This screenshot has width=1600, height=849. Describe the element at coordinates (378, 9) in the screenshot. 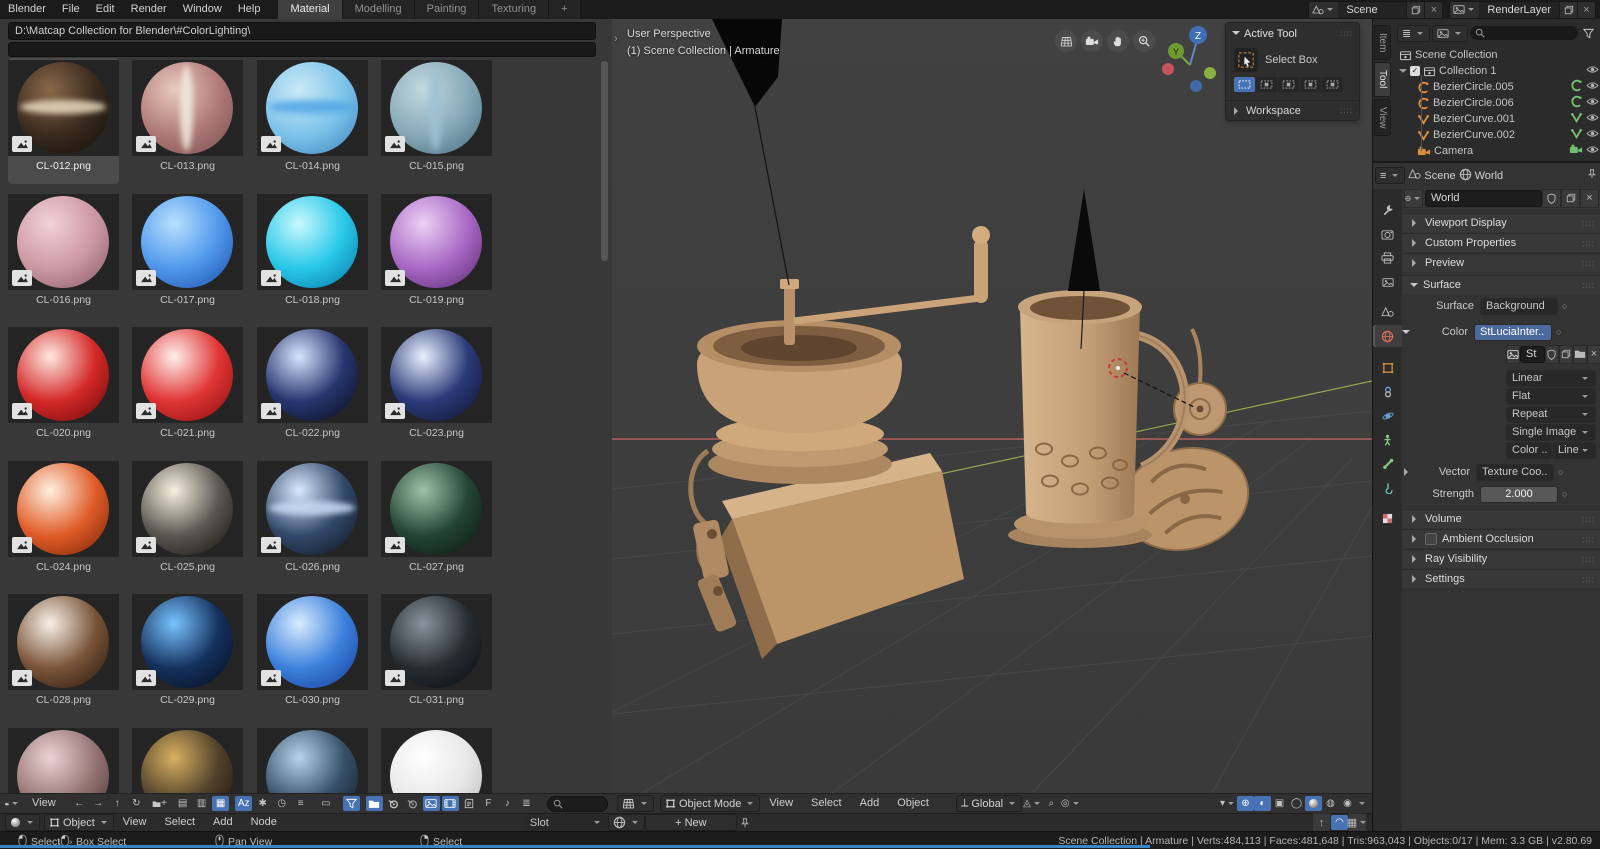

I see `tab-modelling: Modelling` at that location.